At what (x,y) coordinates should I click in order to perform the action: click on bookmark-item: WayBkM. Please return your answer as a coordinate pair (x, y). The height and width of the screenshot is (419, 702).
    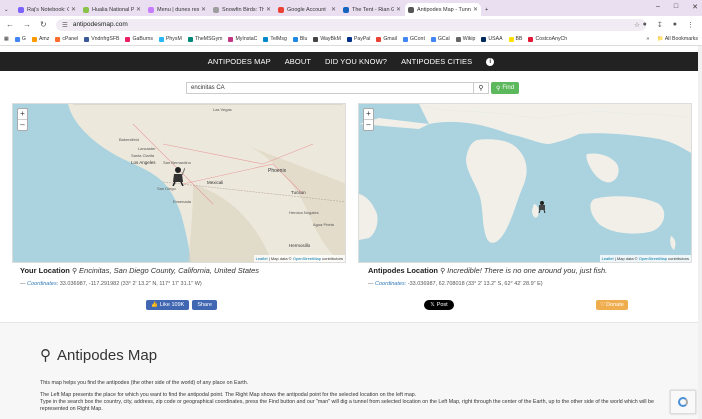
    Looking at the image, I should click on (327, 39).